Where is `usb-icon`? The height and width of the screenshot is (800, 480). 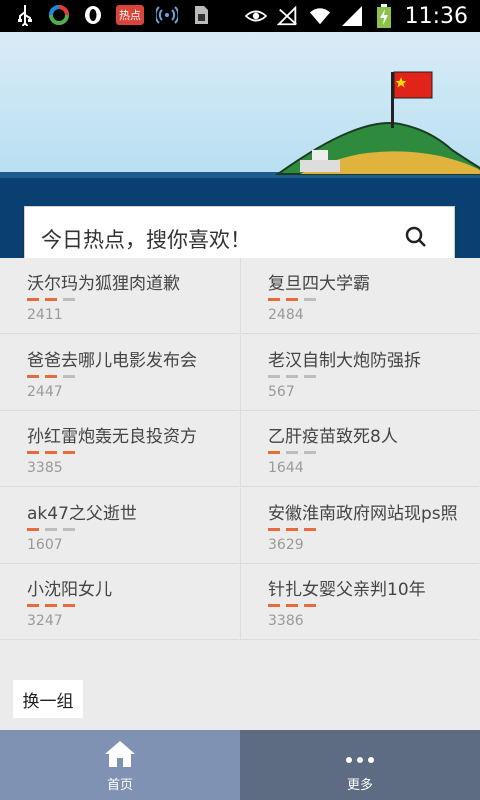 usb-icon is located at coordinates (25, 15).